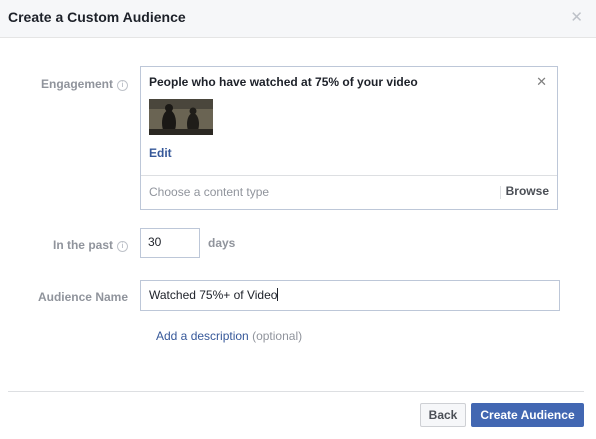 The image size is (596, 439). Describe the element at coordinates (82, 297) in the screenshot. I see `audience-name-label: Audience Name` at that location.